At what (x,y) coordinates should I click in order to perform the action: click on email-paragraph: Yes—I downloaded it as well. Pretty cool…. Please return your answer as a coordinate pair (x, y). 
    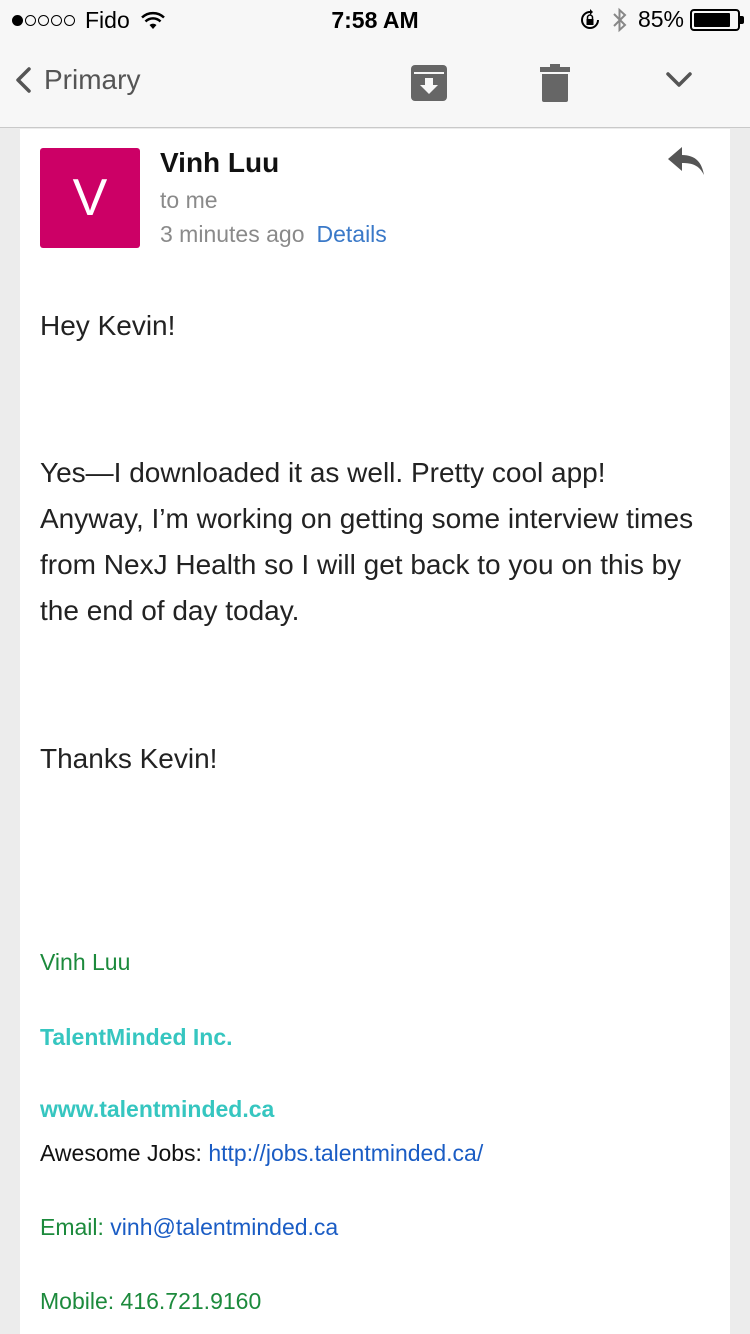
    Looking at the image, I should click on (367, 541).